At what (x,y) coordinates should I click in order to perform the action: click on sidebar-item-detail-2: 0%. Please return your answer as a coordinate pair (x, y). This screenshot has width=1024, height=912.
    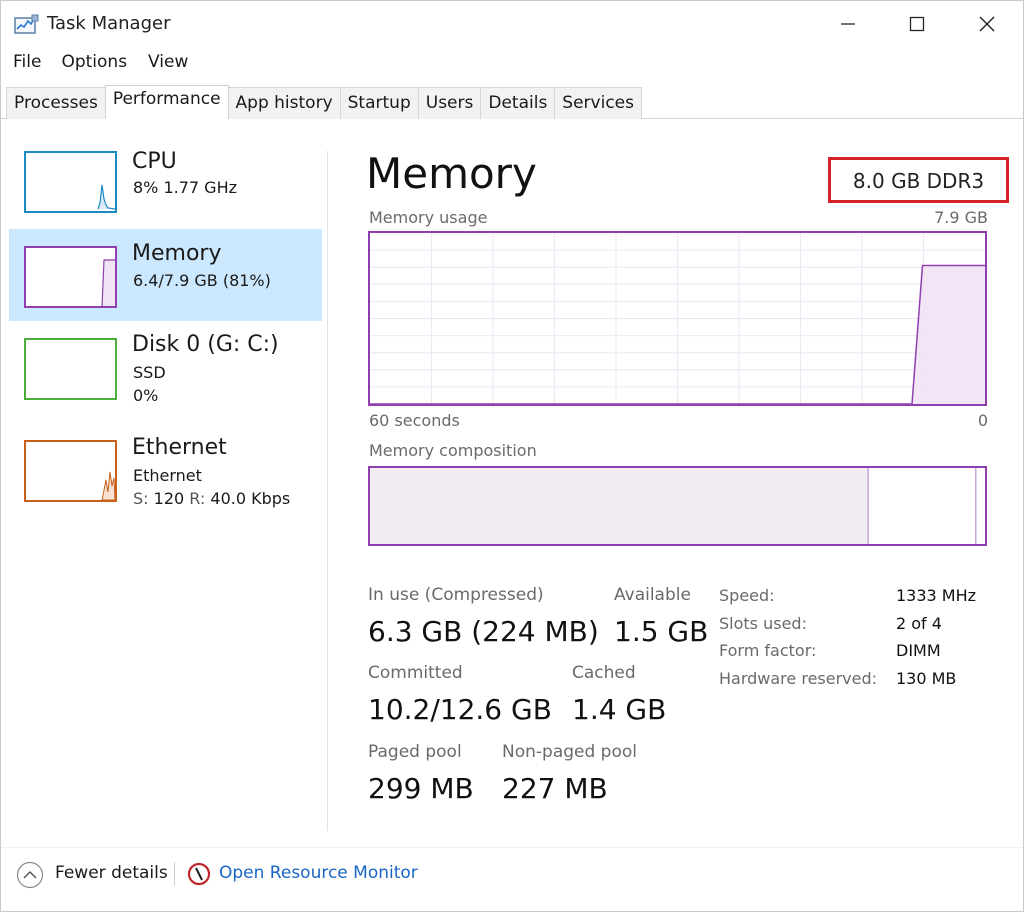
    Looking at the image, I should click on (146, 395).